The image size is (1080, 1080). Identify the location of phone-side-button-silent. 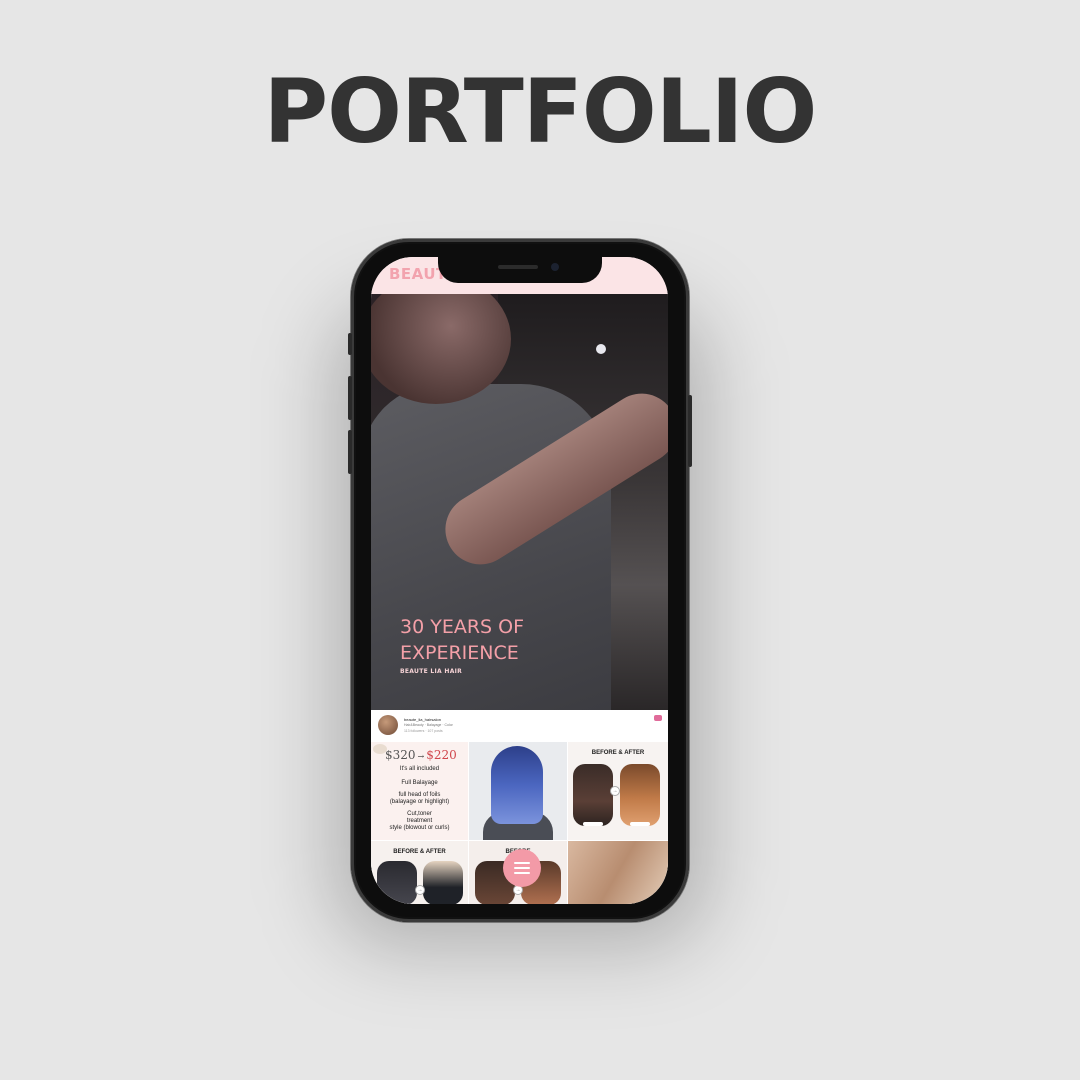
(350, 344).